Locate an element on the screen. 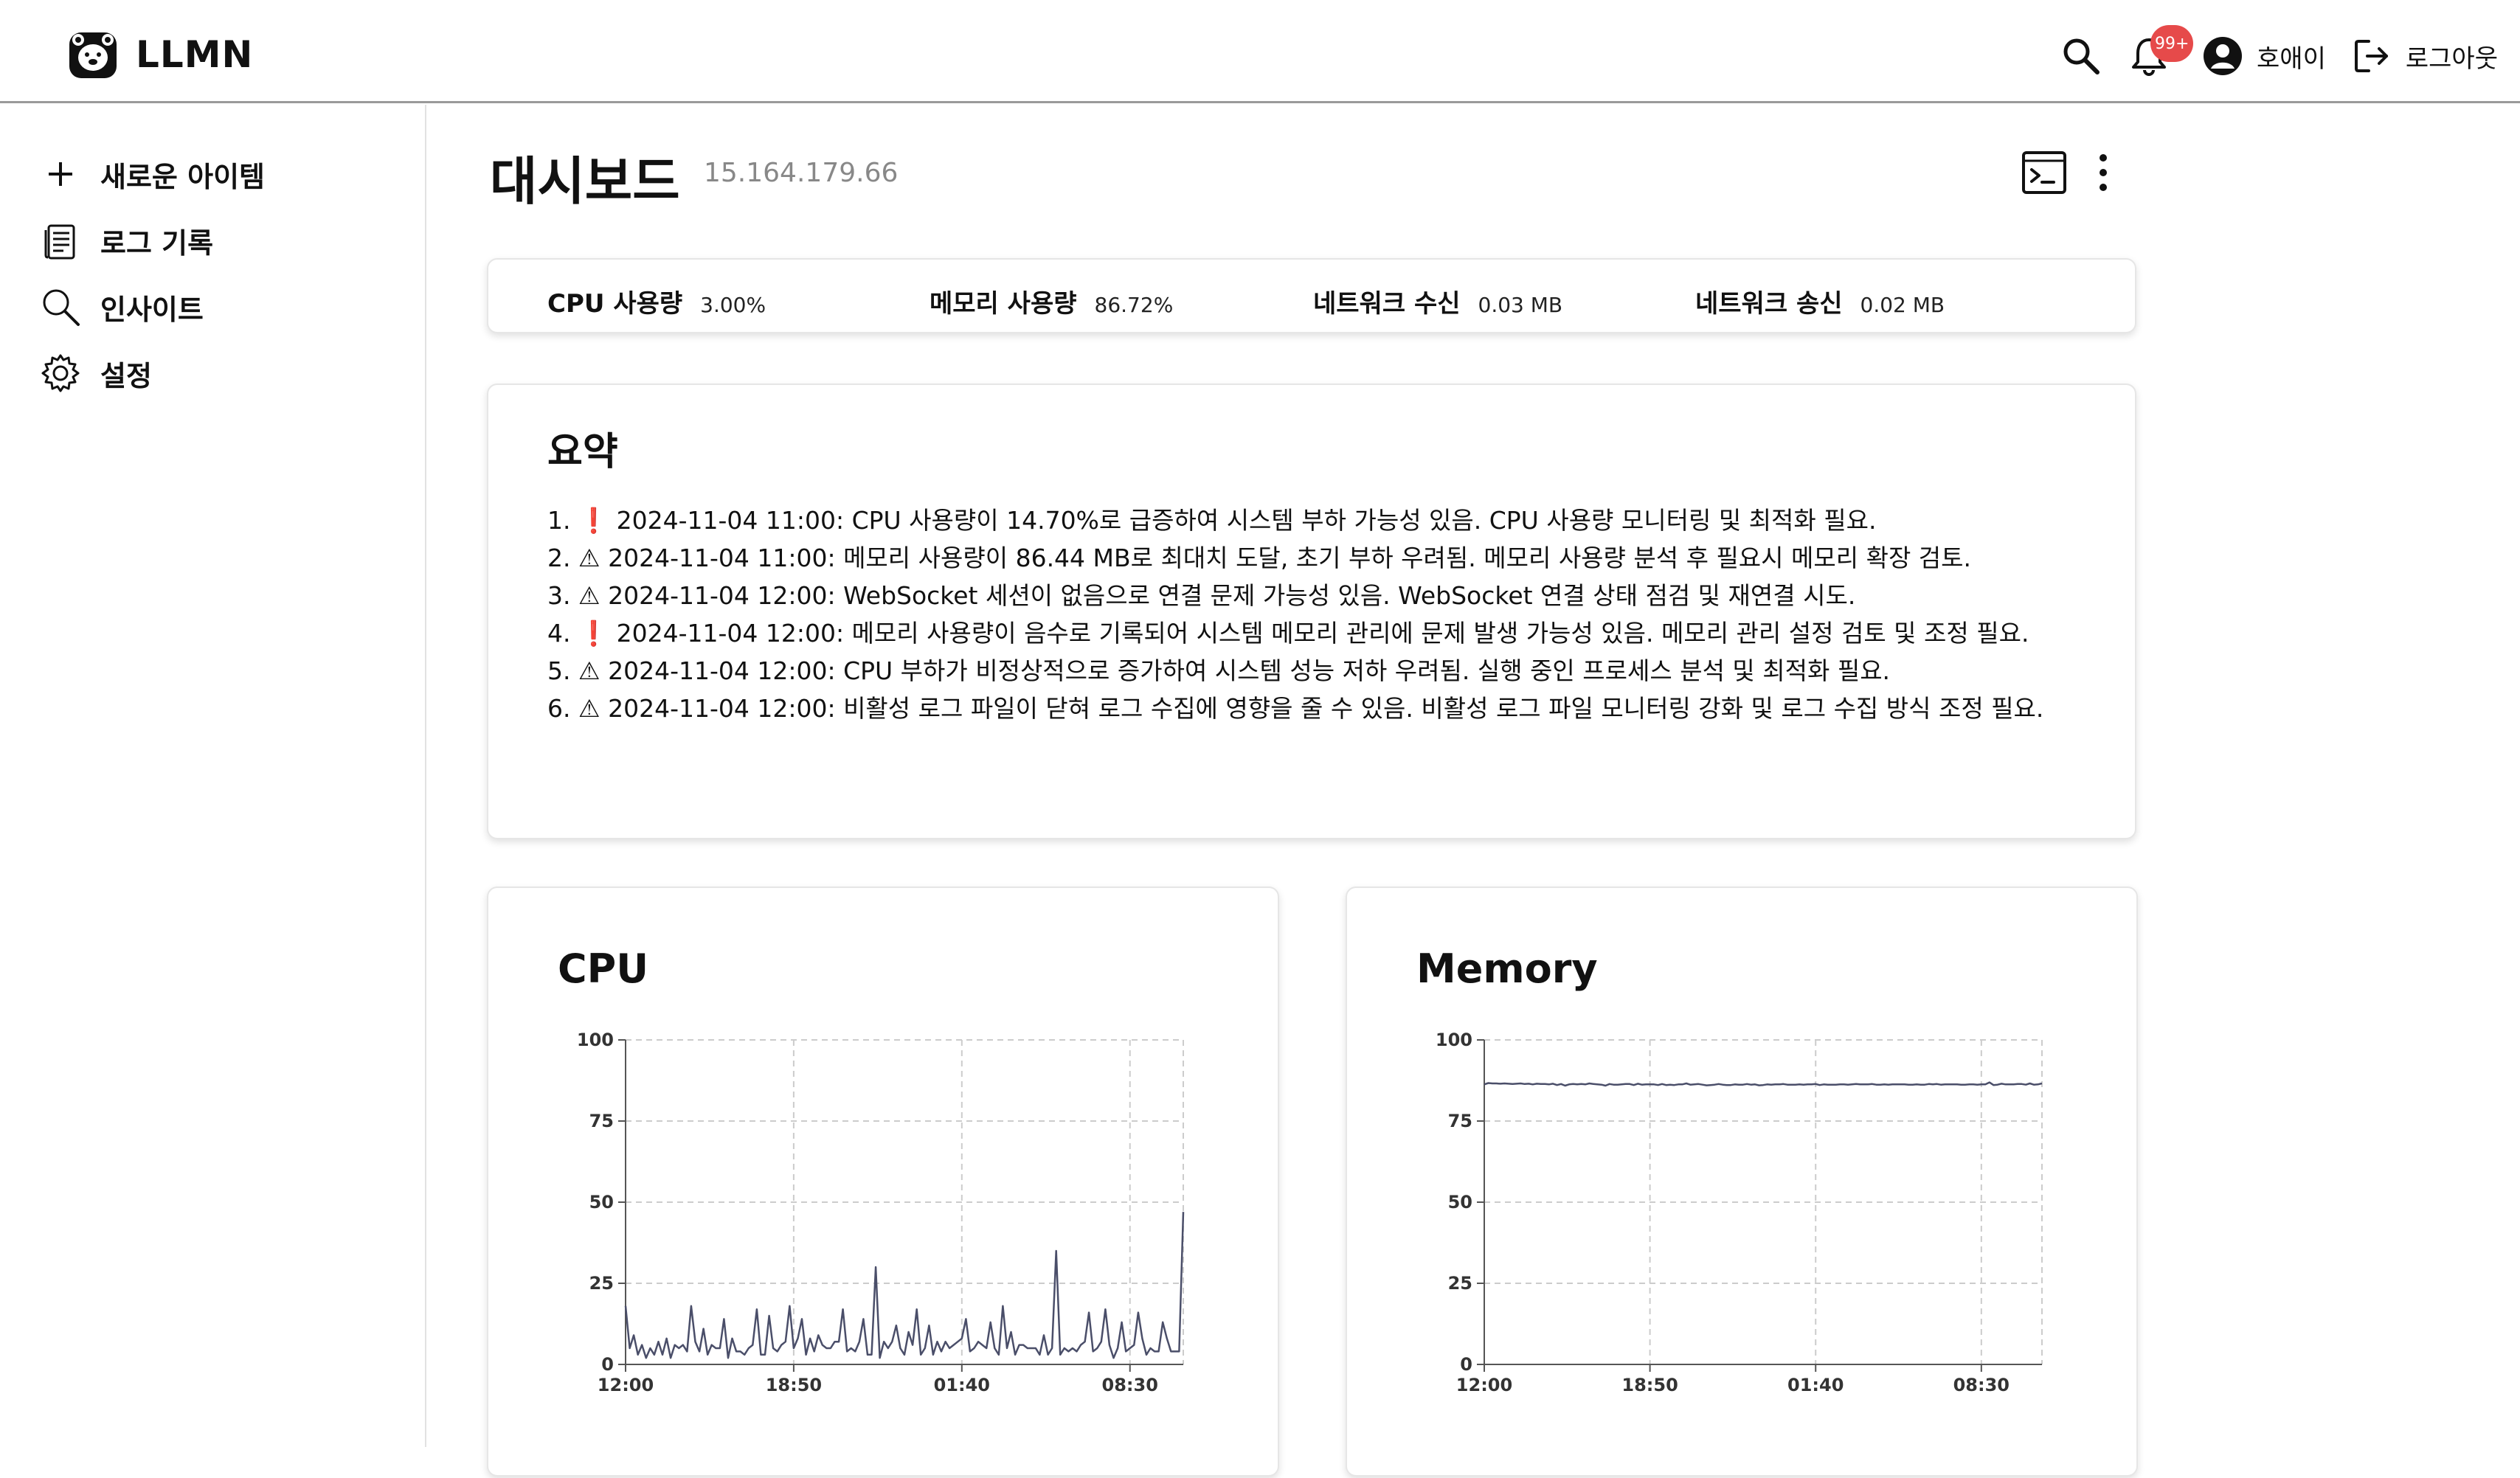 The image size is (2520, 1478). memory-line-chart: 0 25 50 75 100 12:00 18:50 01:40 08:30 is located at coordinates (1740, 1212).